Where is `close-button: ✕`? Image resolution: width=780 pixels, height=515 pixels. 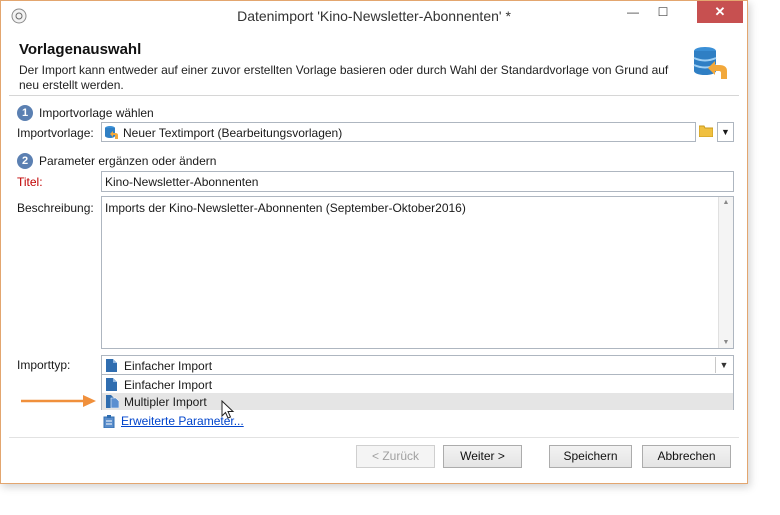 close-button: ✕ is located at coordinates (720, 12).